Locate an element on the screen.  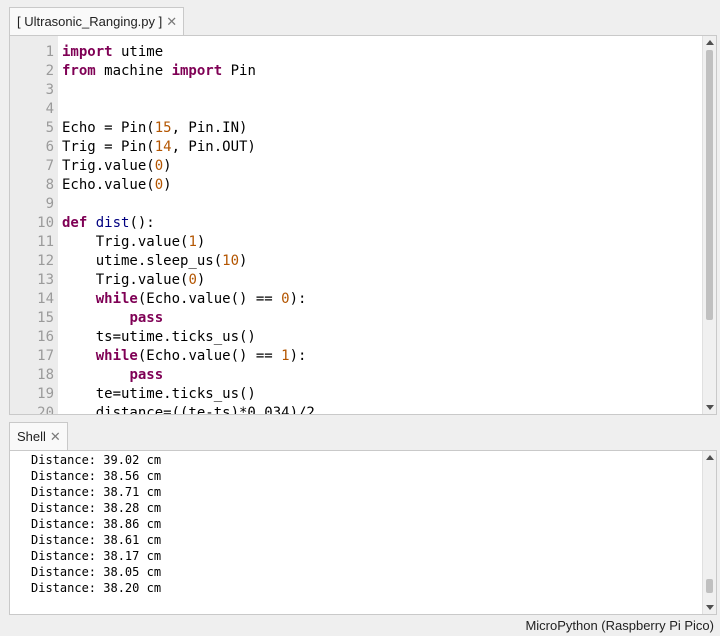
code-token: Echo = Pin( is located at coordinates (108, 128).